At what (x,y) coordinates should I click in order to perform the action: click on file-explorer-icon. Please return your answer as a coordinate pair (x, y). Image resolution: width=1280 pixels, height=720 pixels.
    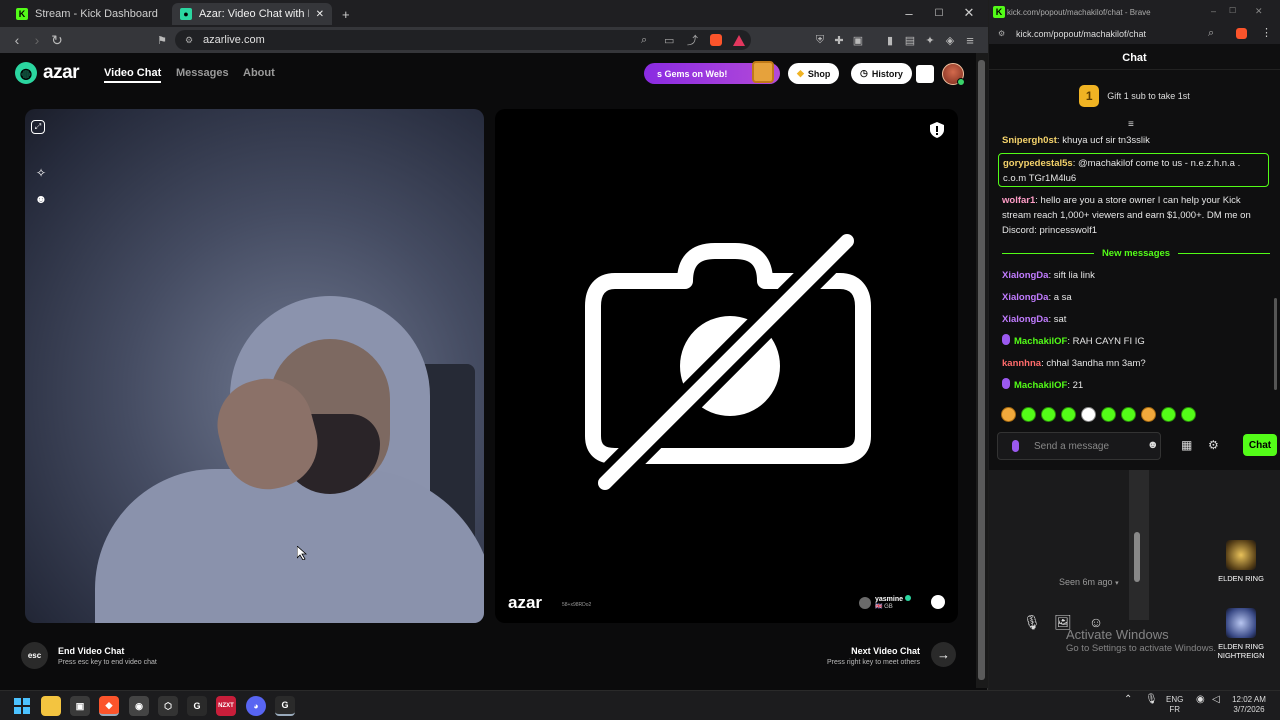
    Looking at the image, I should click on (51, 706).